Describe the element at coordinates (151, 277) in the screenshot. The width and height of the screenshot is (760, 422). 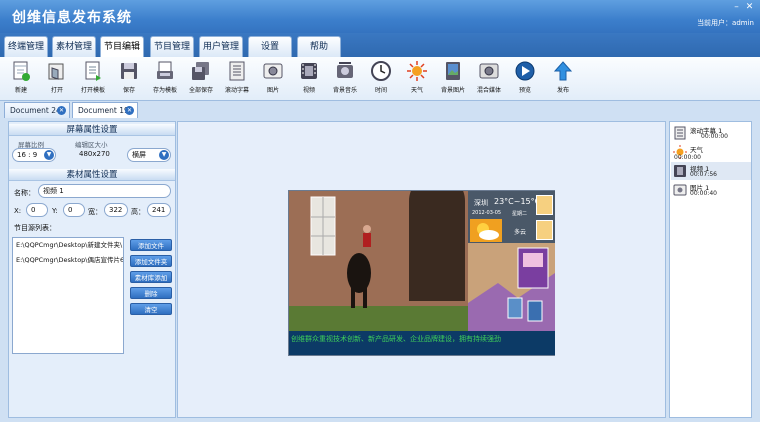
I see `add-from-library-button: 素材库添加` at that location.